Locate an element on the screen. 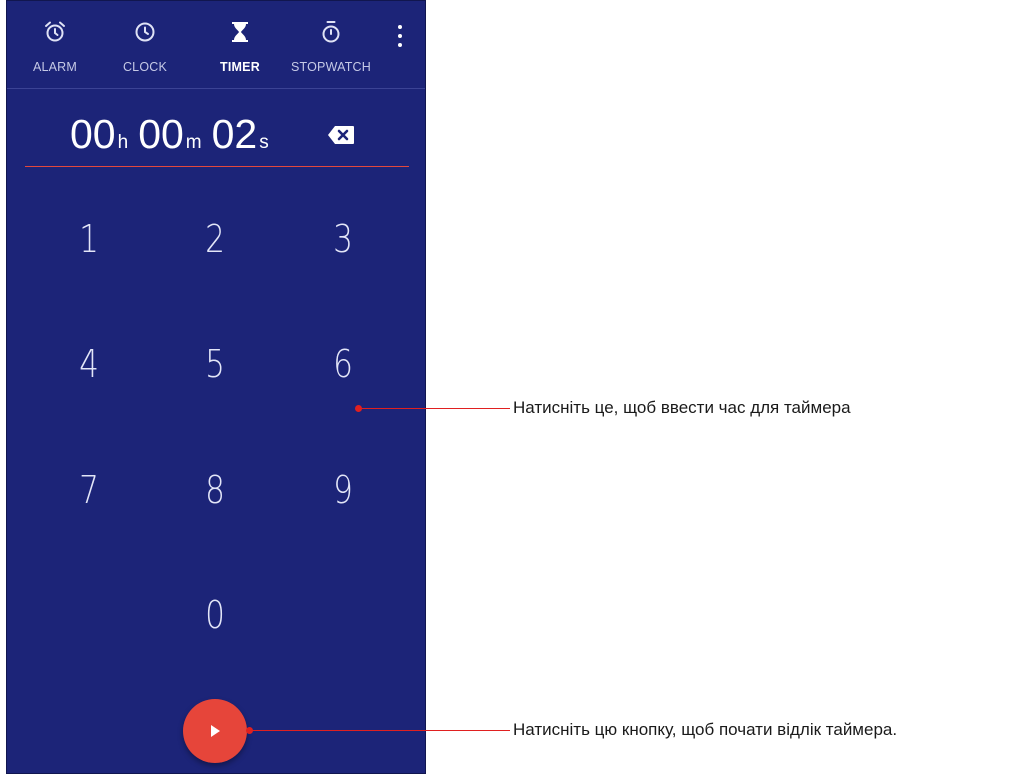 The height and width of the screenshot is (774, 1025). key-5: 5 is located at coordinates (215, 364).